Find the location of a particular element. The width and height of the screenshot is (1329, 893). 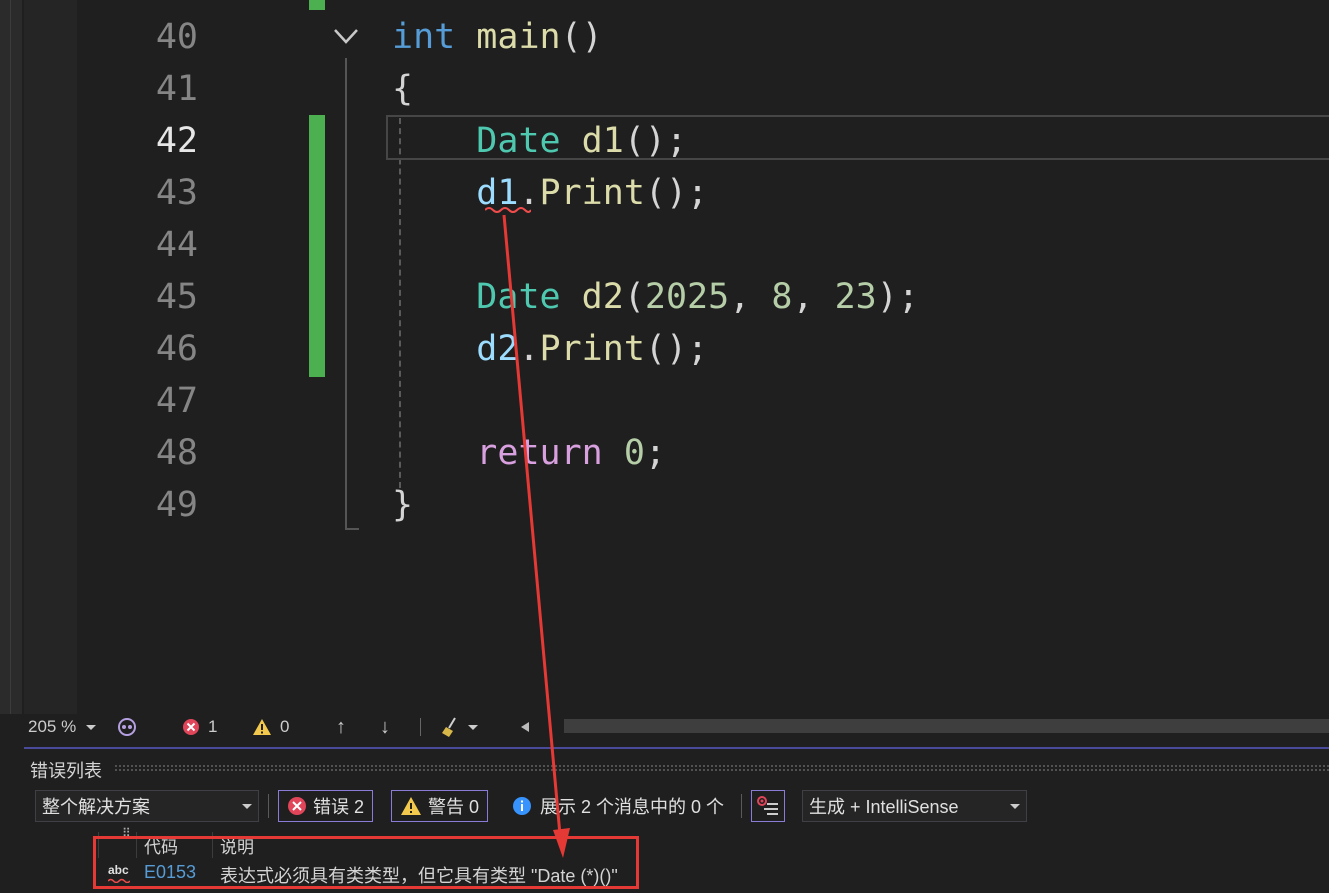

open-brace: { is located at coordinates (403, 89).